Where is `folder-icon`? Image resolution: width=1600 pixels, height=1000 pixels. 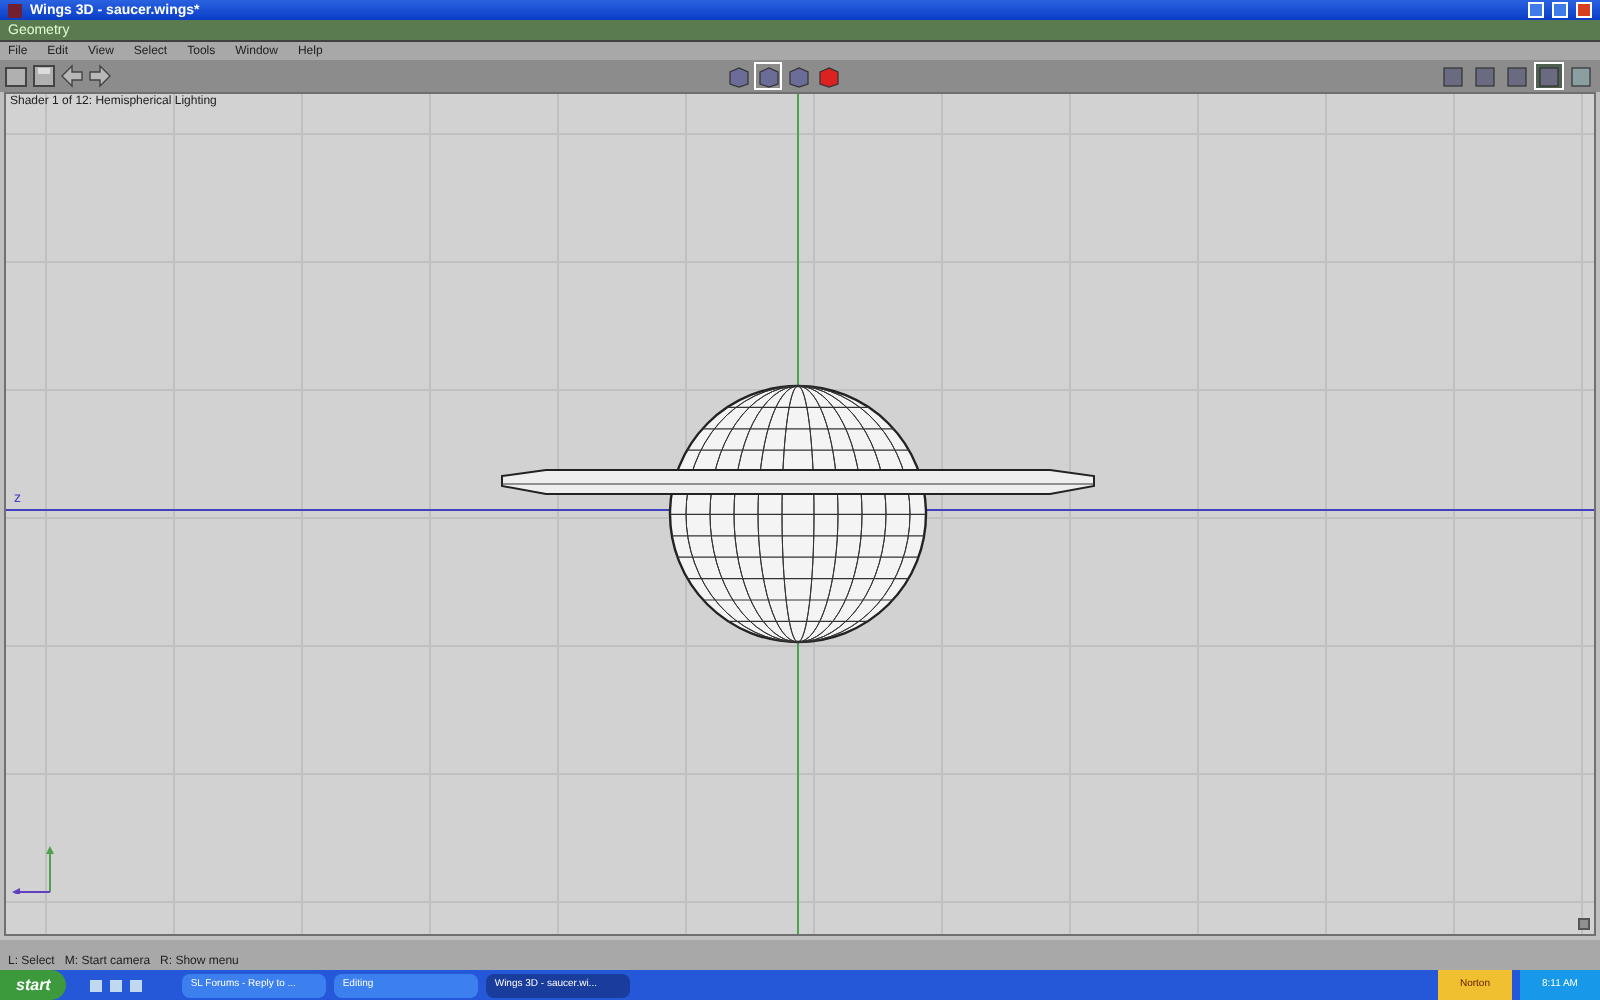 folder-icon is located at coordinates (16, 76).